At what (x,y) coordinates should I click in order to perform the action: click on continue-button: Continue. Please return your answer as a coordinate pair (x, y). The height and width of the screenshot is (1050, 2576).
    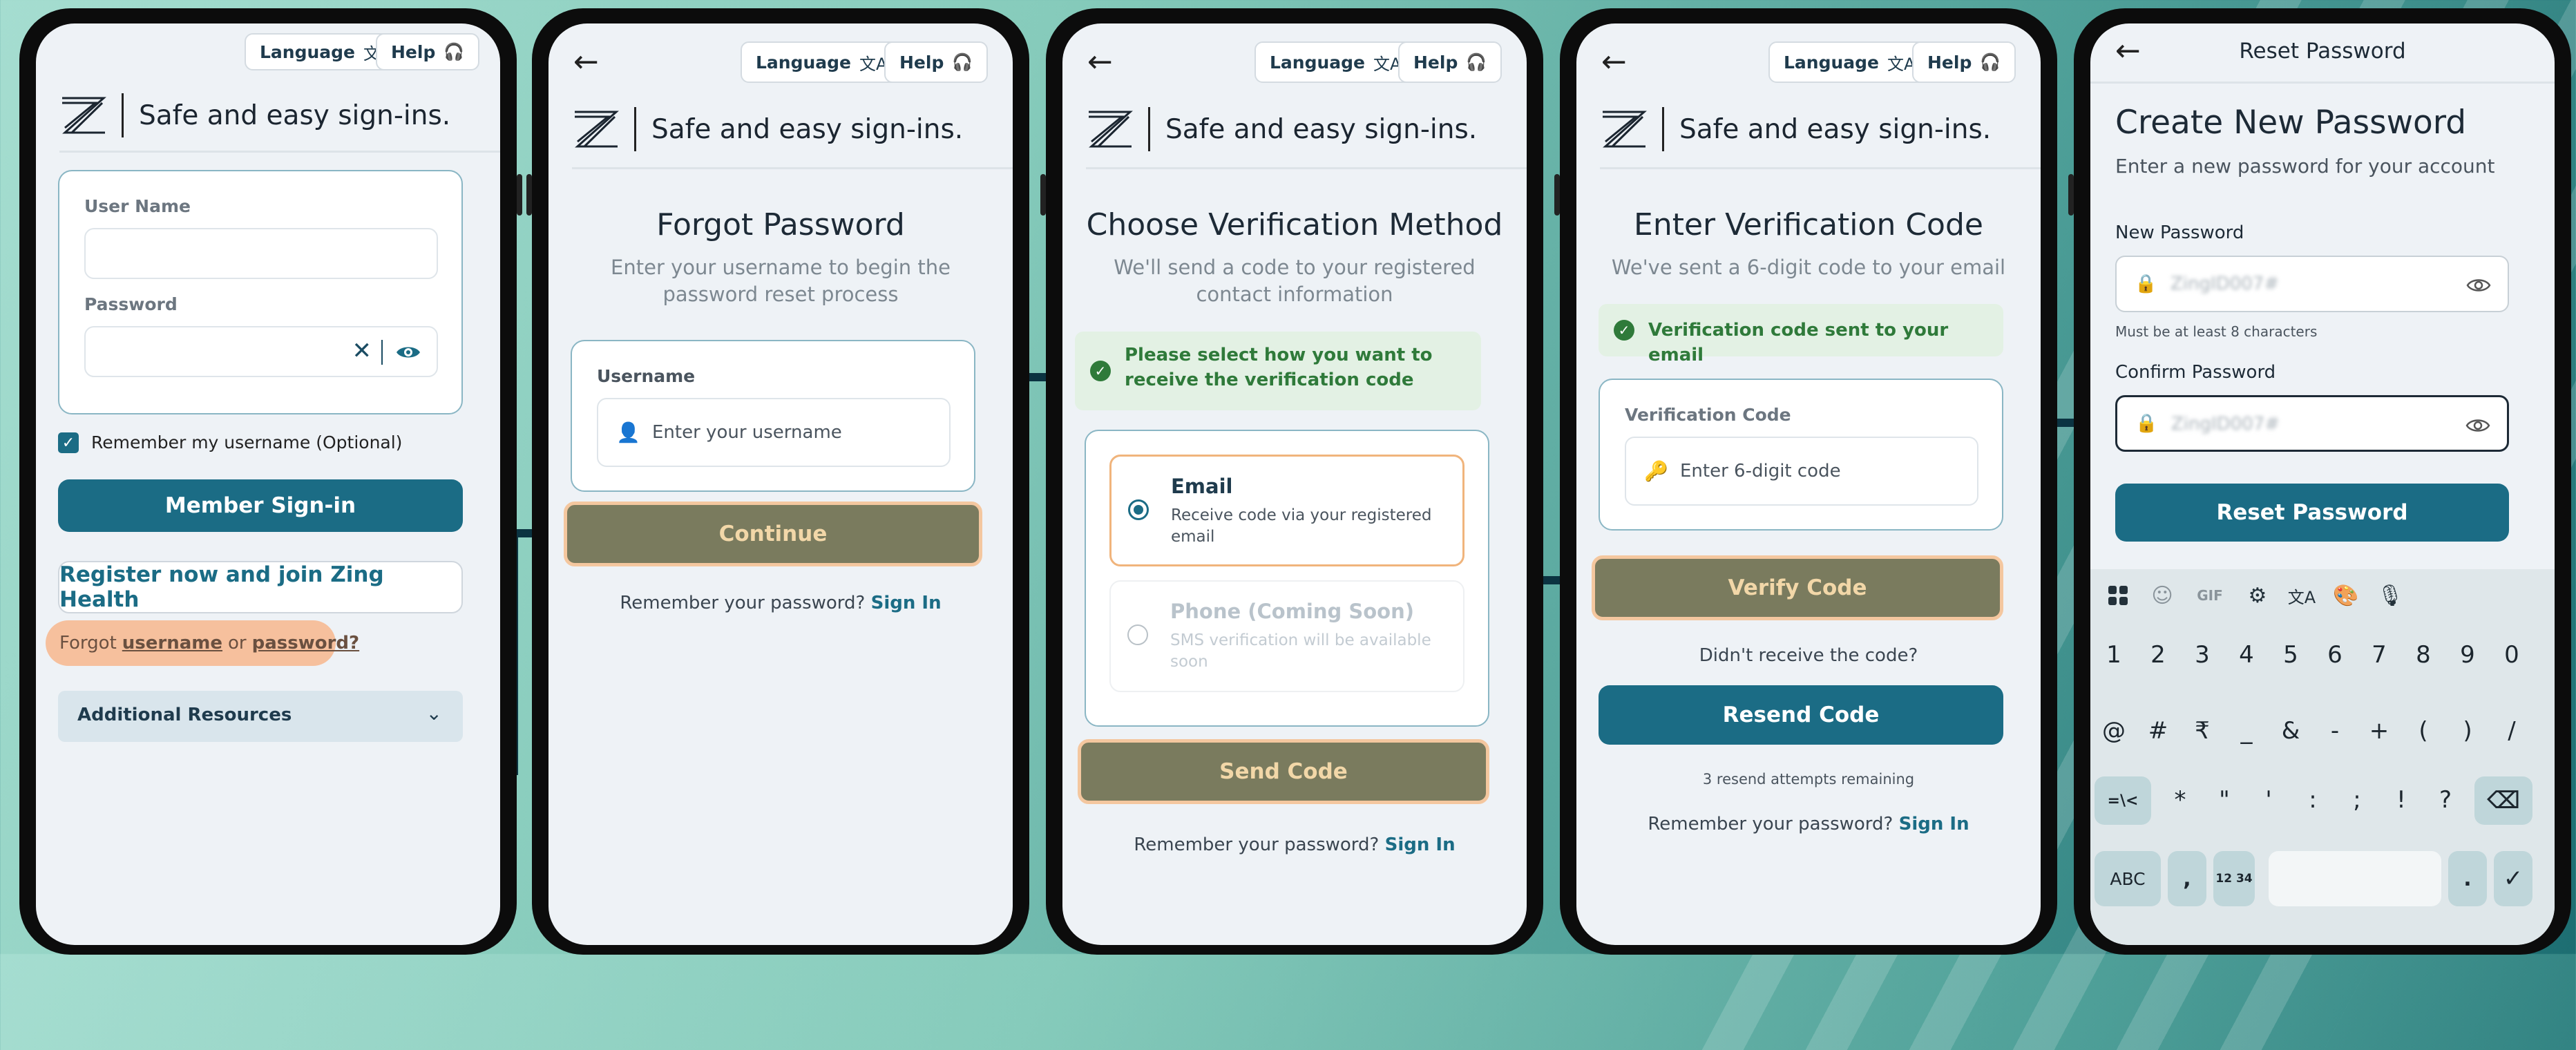
    Looking at the image, I should click on (773, 534).